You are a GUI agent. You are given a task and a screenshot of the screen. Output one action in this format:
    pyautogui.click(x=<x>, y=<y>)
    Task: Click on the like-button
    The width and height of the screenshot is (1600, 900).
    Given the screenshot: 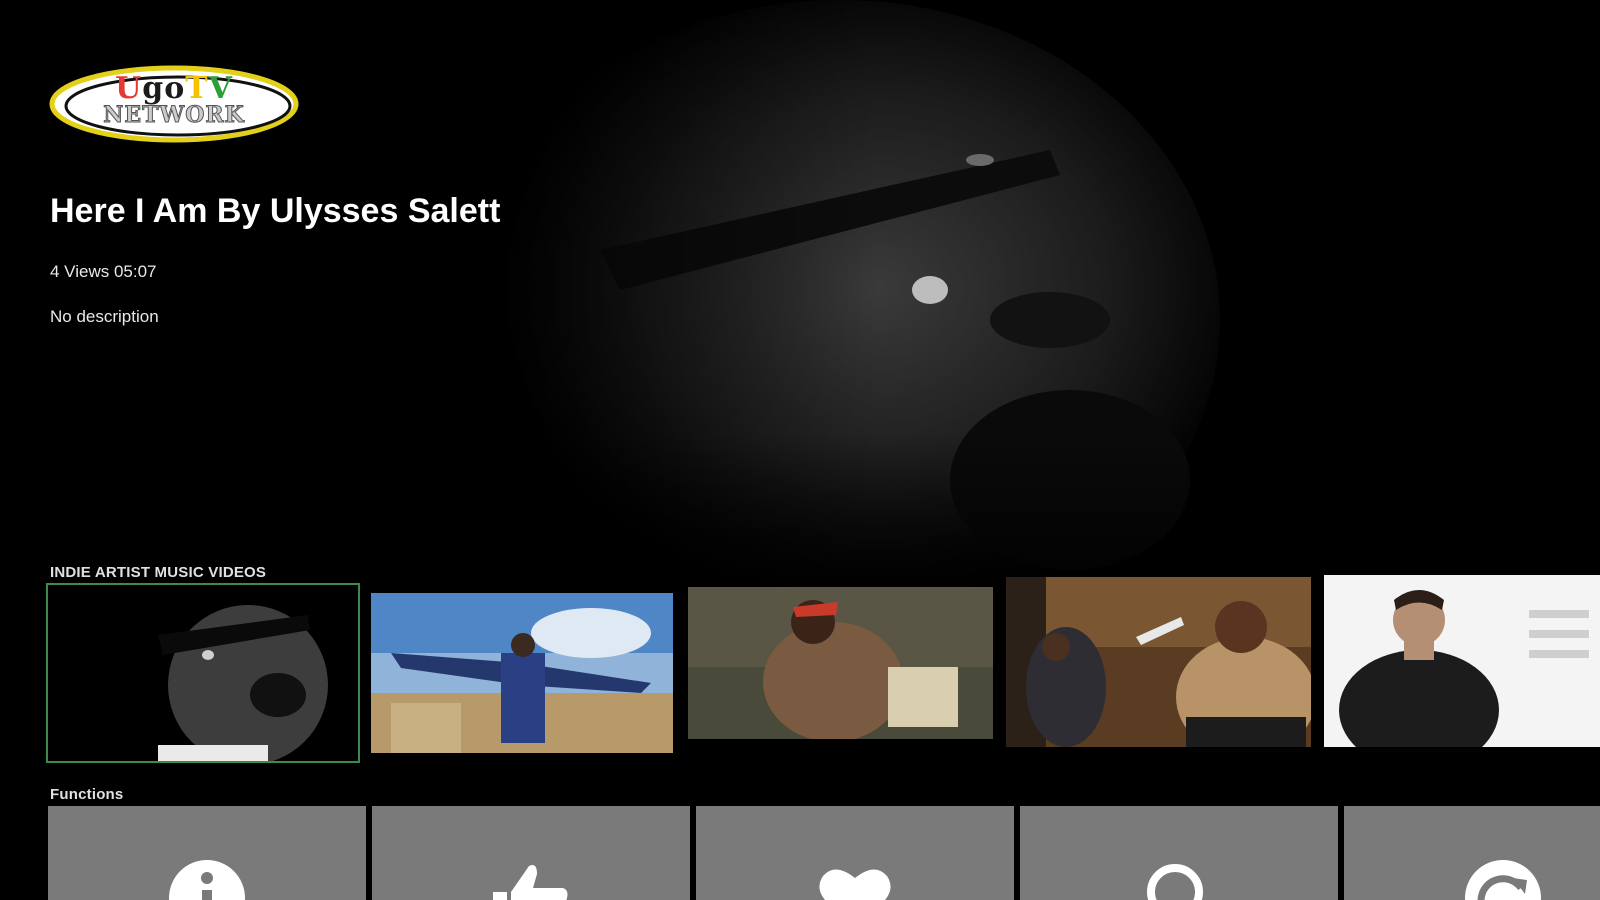 What is the action you would take?
    pyautogui.click(x=531, y=853)
    